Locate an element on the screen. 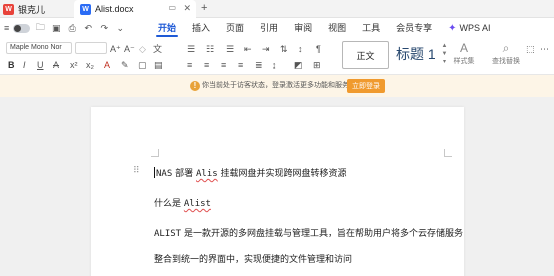 This screenshot has height=276, width=554. style-normal: 正文 is located at coordinates (365, 55).